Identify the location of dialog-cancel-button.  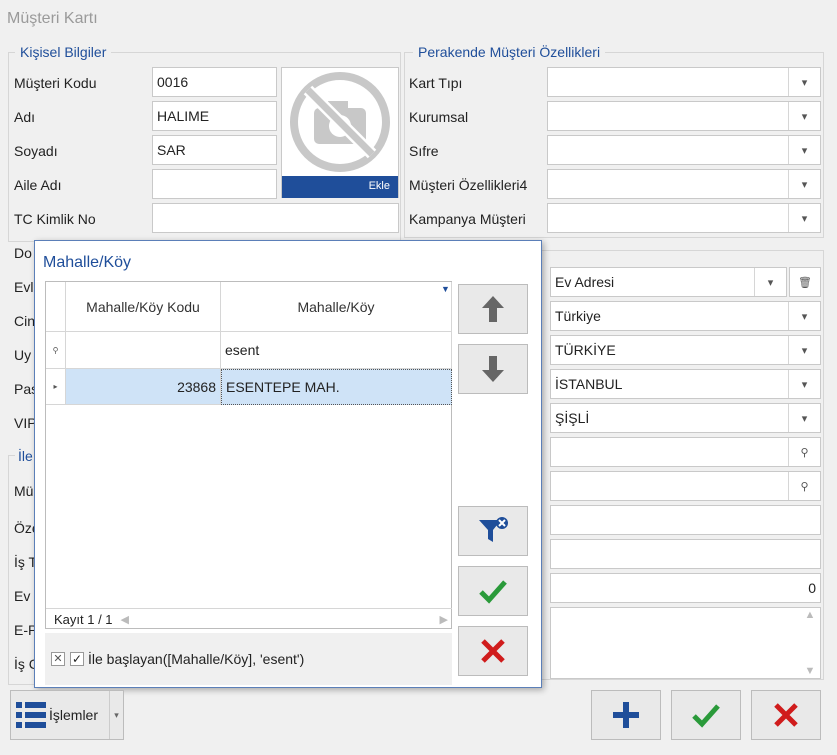
(493, 651).